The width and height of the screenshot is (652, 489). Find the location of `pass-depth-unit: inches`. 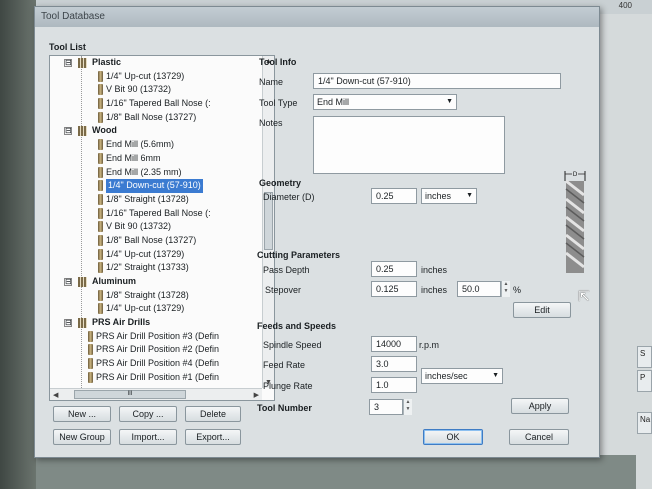

pass-depth-unit: inches is located at coordinates (434, 270).